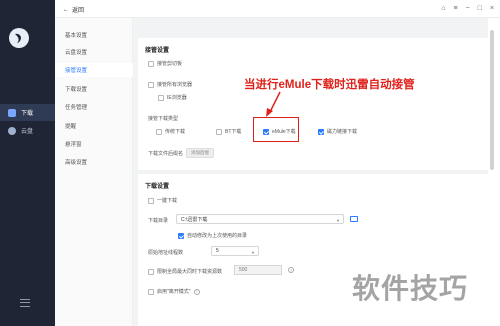 This screenshot has height=326, width=500. Describe the element at coordinates (276, 129) in the screenshot. I see `highlight-box` at that location.